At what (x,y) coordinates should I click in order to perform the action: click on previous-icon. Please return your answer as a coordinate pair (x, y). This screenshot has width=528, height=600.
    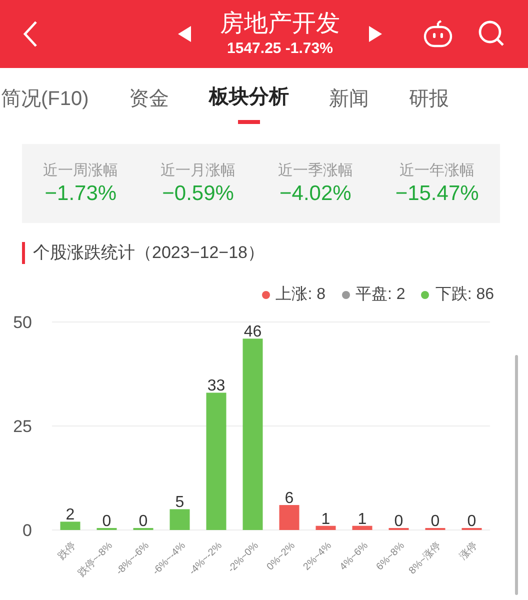
    Looking at the image, I should click on (185, 34).